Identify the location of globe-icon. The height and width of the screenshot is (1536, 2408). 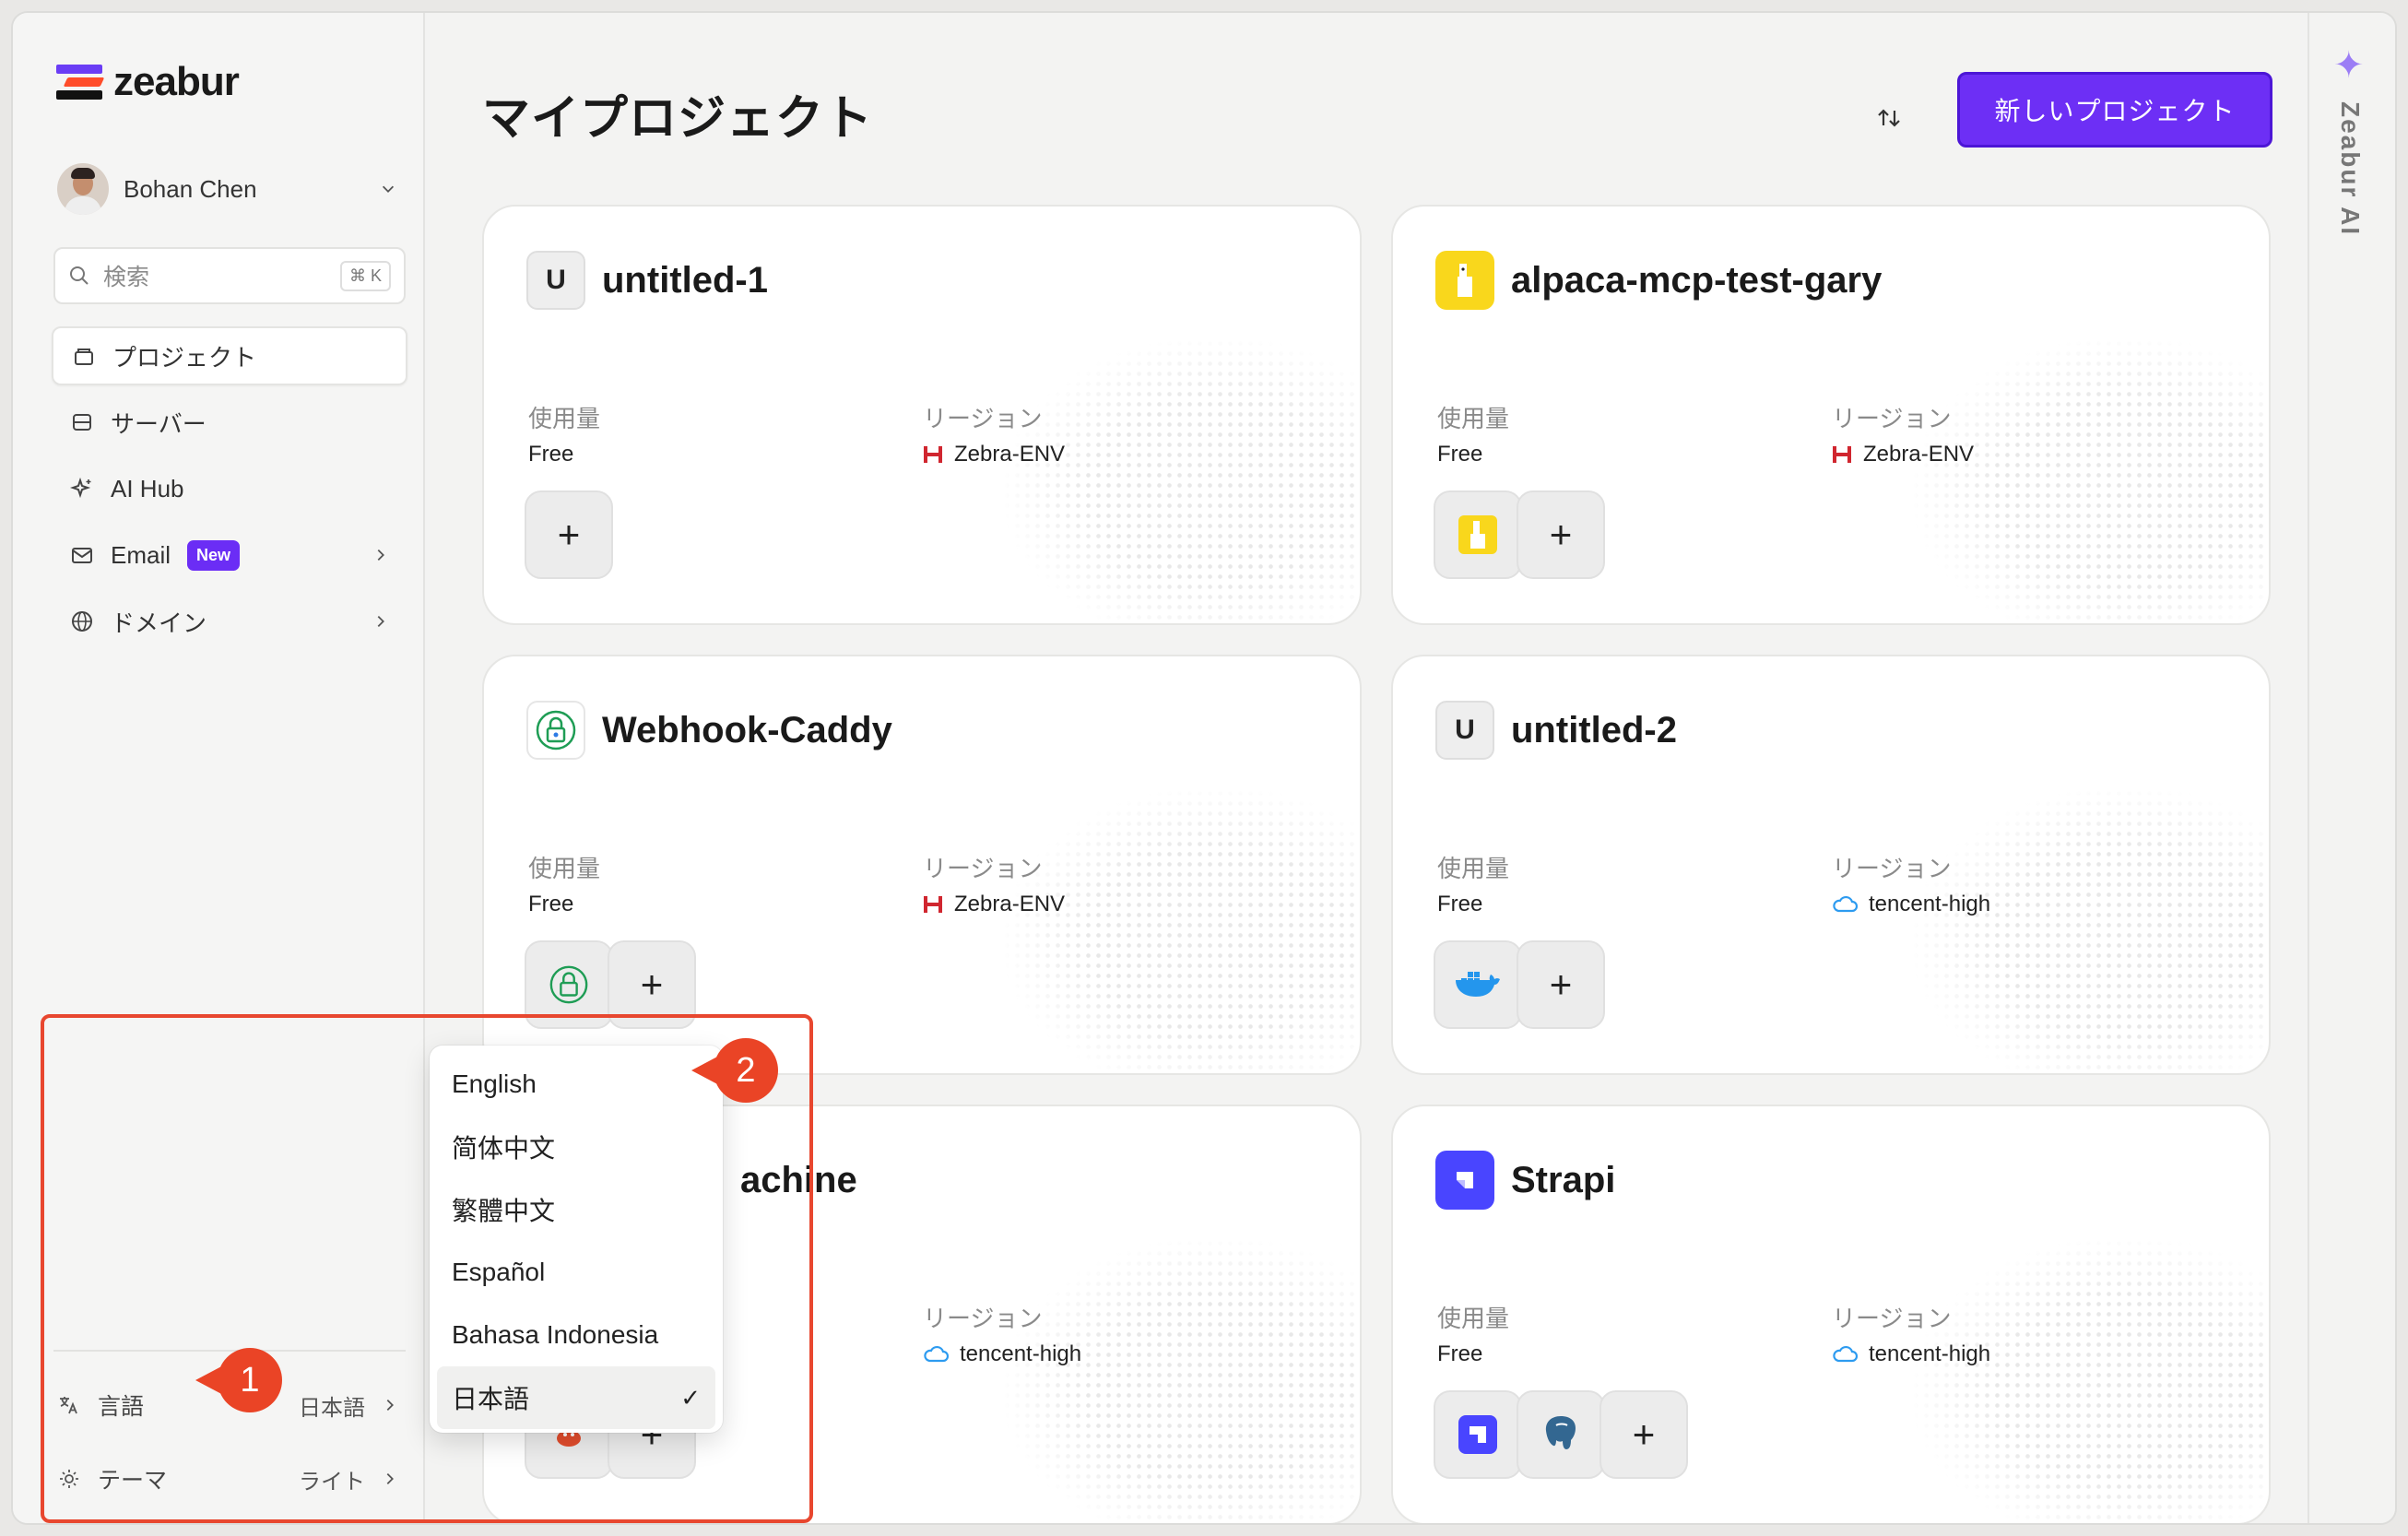
(82, 621).